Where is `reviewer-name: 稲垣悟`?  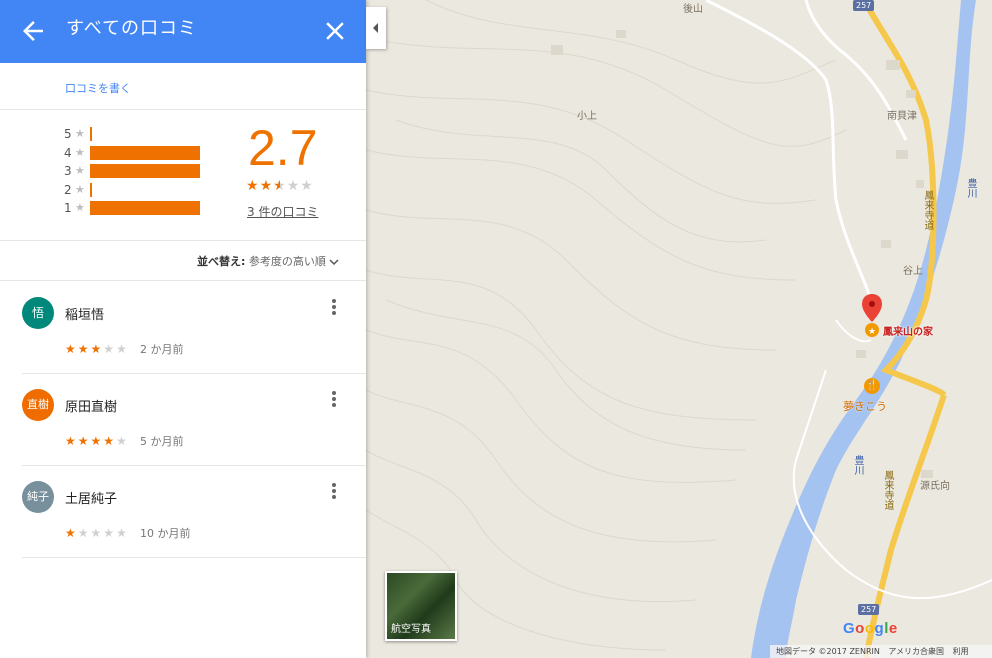 reviewer-name: 稲垣悟 is located at coordinates (84, 313).